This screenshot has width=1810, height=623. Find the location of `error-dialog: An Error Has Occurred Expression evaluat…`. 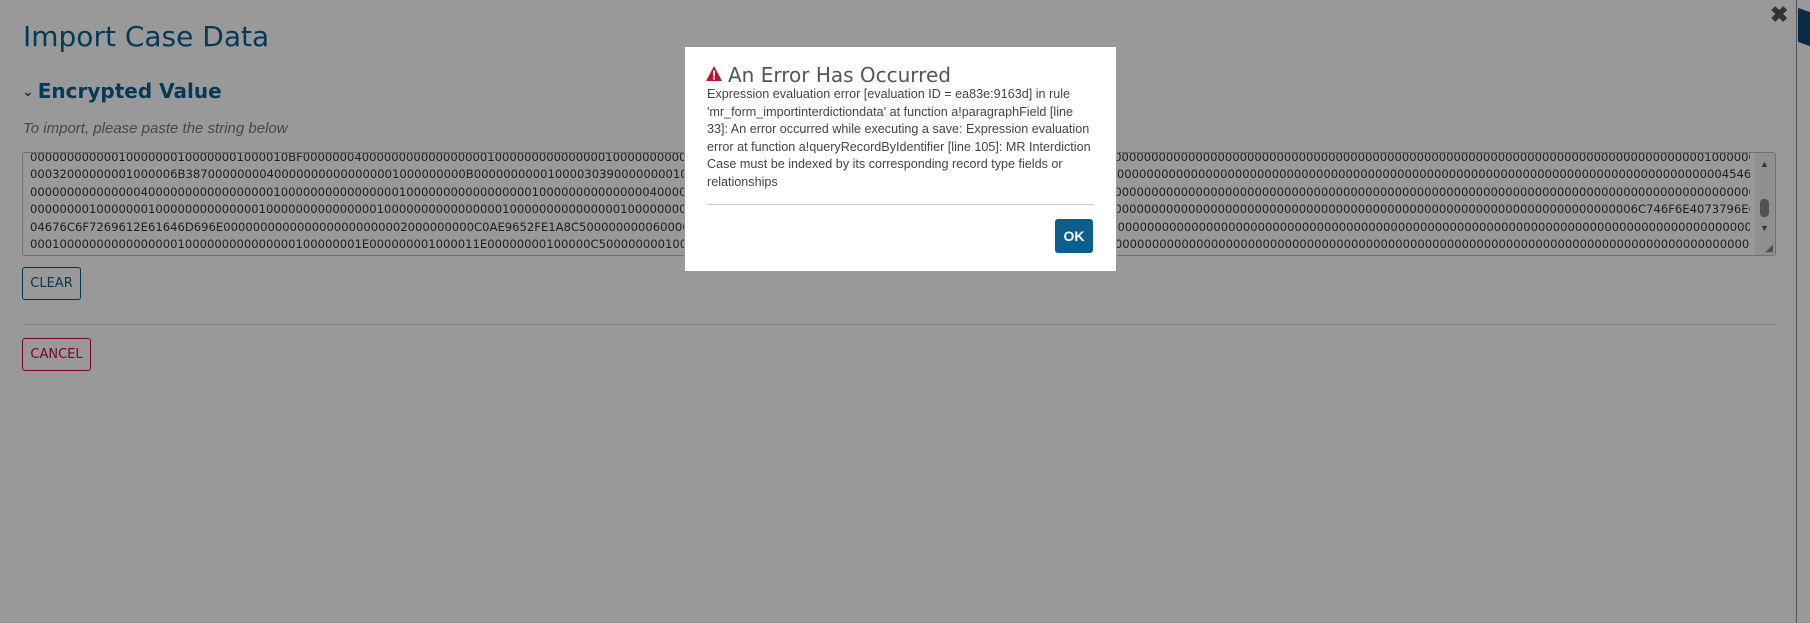

error-dialog: An Error Has Occurred Expression evaluat… is located at coordinates (900, 159).